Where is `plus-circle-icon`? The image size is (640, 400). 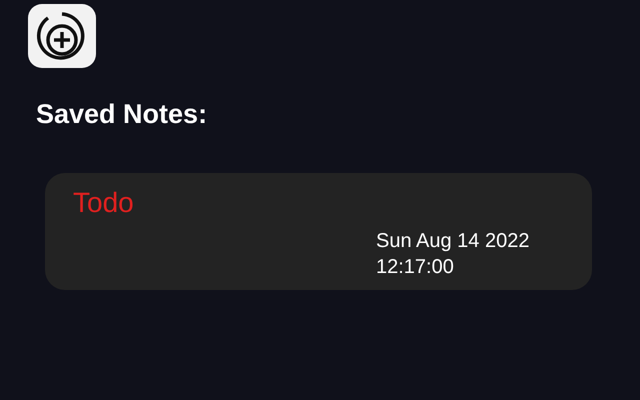
plus-circle-icon is located at coordinates (60, 36).